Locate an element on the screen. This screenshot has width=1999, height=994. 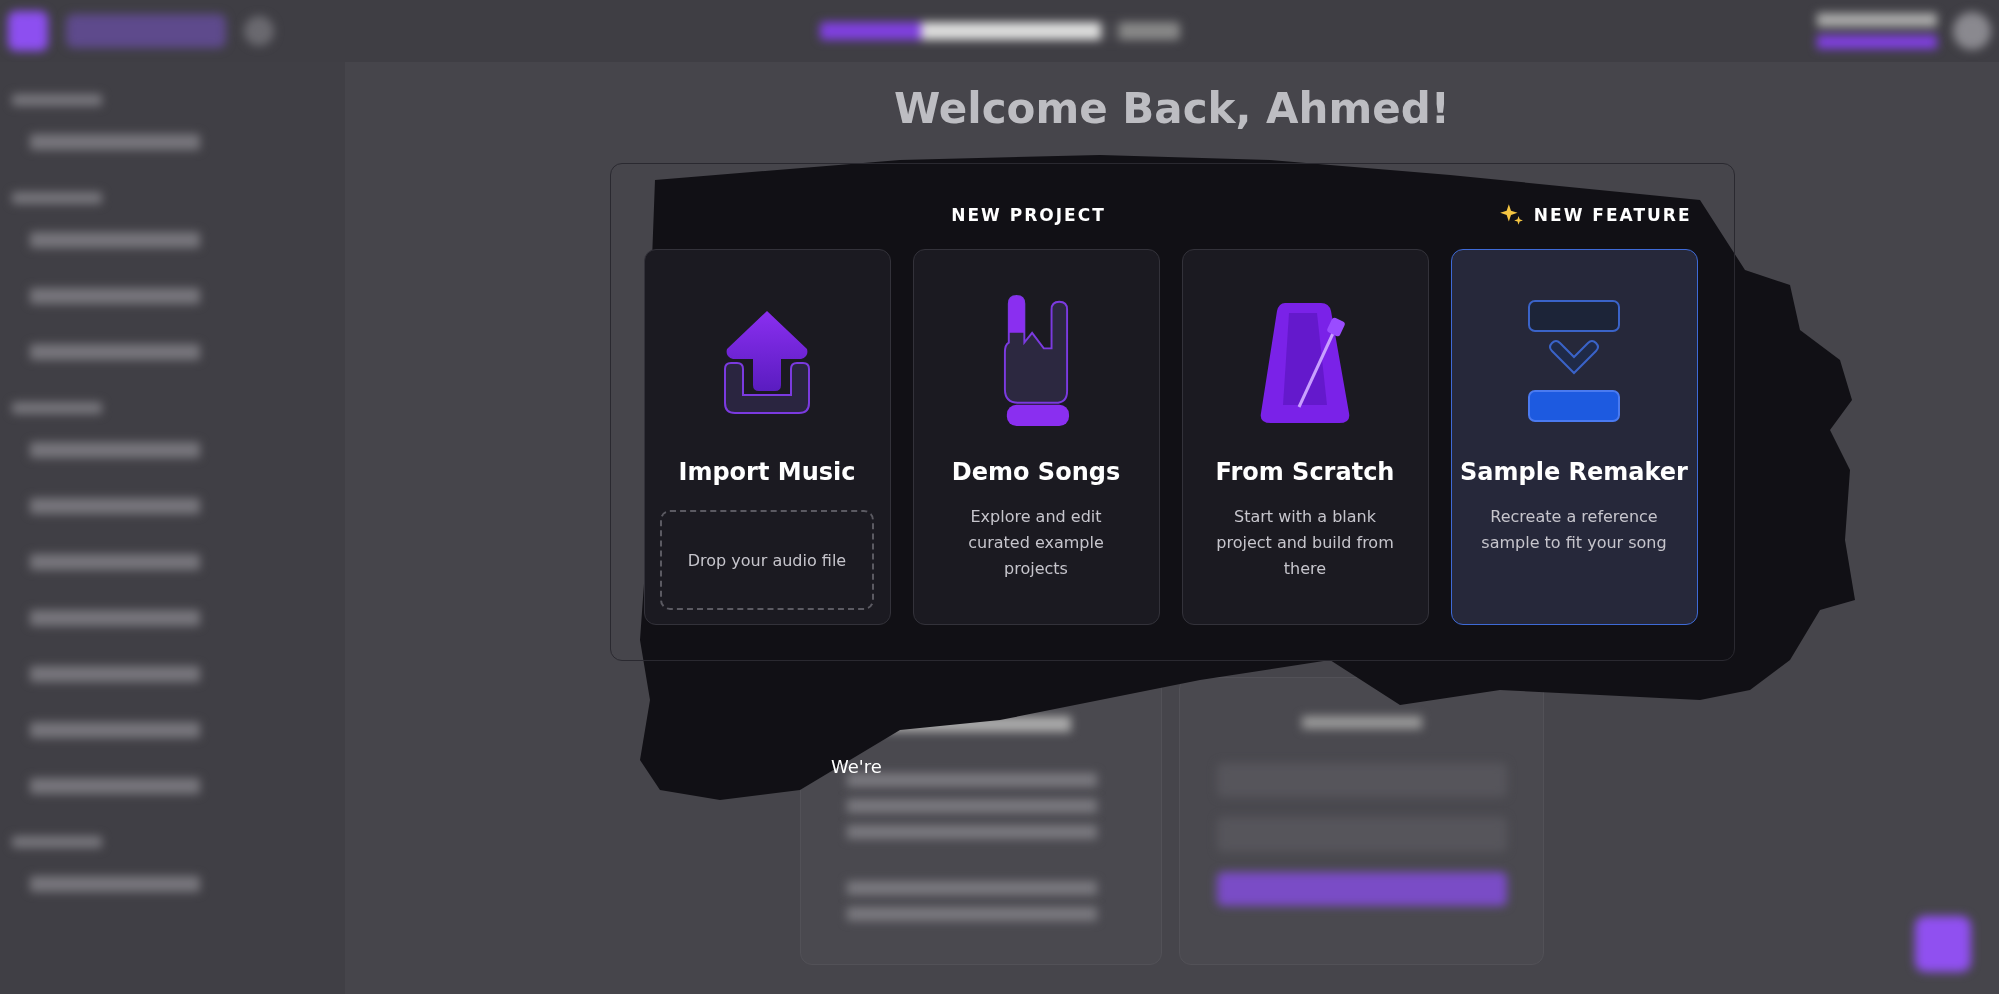
project-card: Import Music Drop your audio file is located at coordinates (767, 437).